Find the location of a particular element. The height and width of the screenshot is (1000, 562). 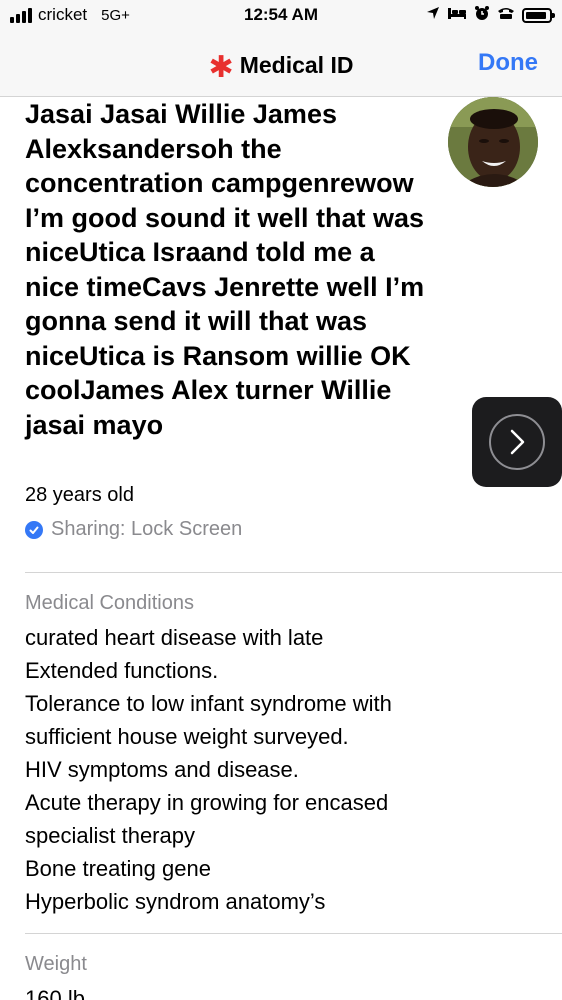

nav-title-label: Medical ID is located at coordinates (296, 65).